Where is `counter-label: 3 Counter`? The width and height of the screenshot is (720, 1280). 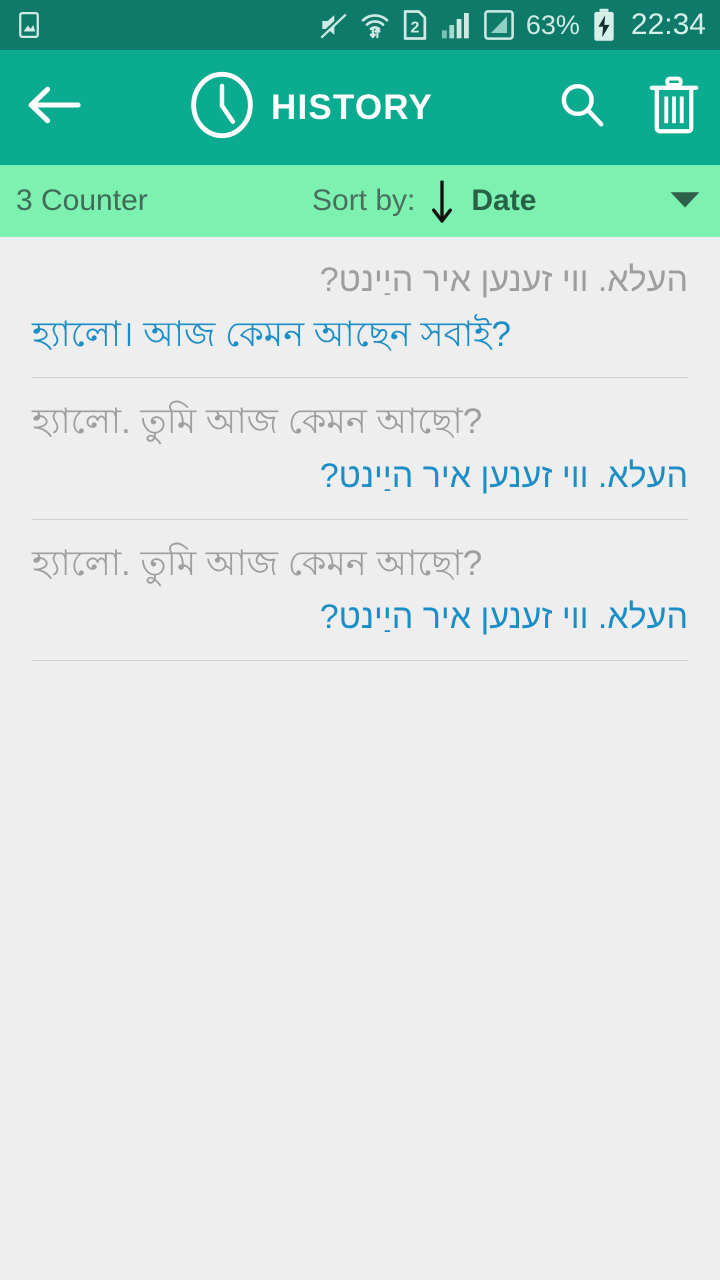 counter-label: 3 Counter is located at coordinates (82, 200).